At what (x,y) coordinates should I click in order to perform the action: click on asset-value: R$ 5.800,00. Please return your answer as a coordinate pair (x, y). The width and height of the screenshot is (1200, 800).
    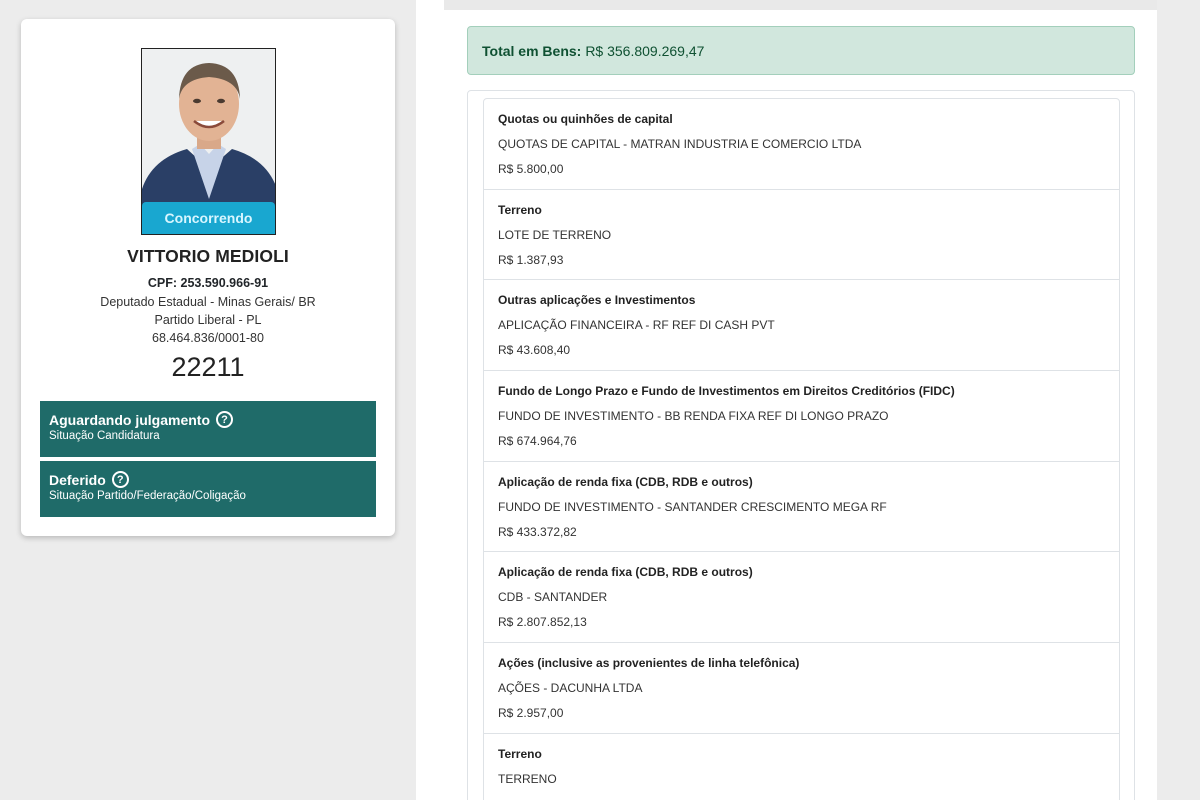
    Looking at the image, I should click on (531, 169).